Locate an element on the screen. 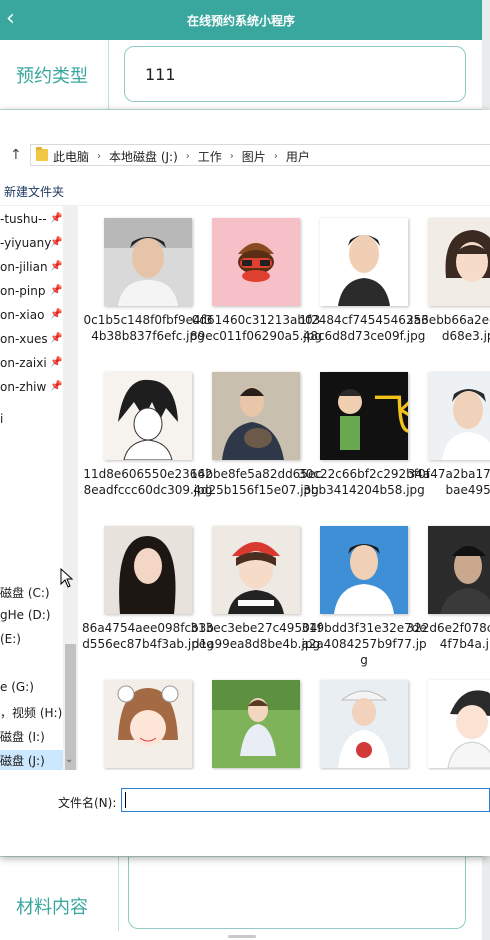 This screenshot has height=940, width=490. file-item: 86a4754aee098fcb3bd556ec87b4f3ab.jpeg is located at coordinates (146, 589).